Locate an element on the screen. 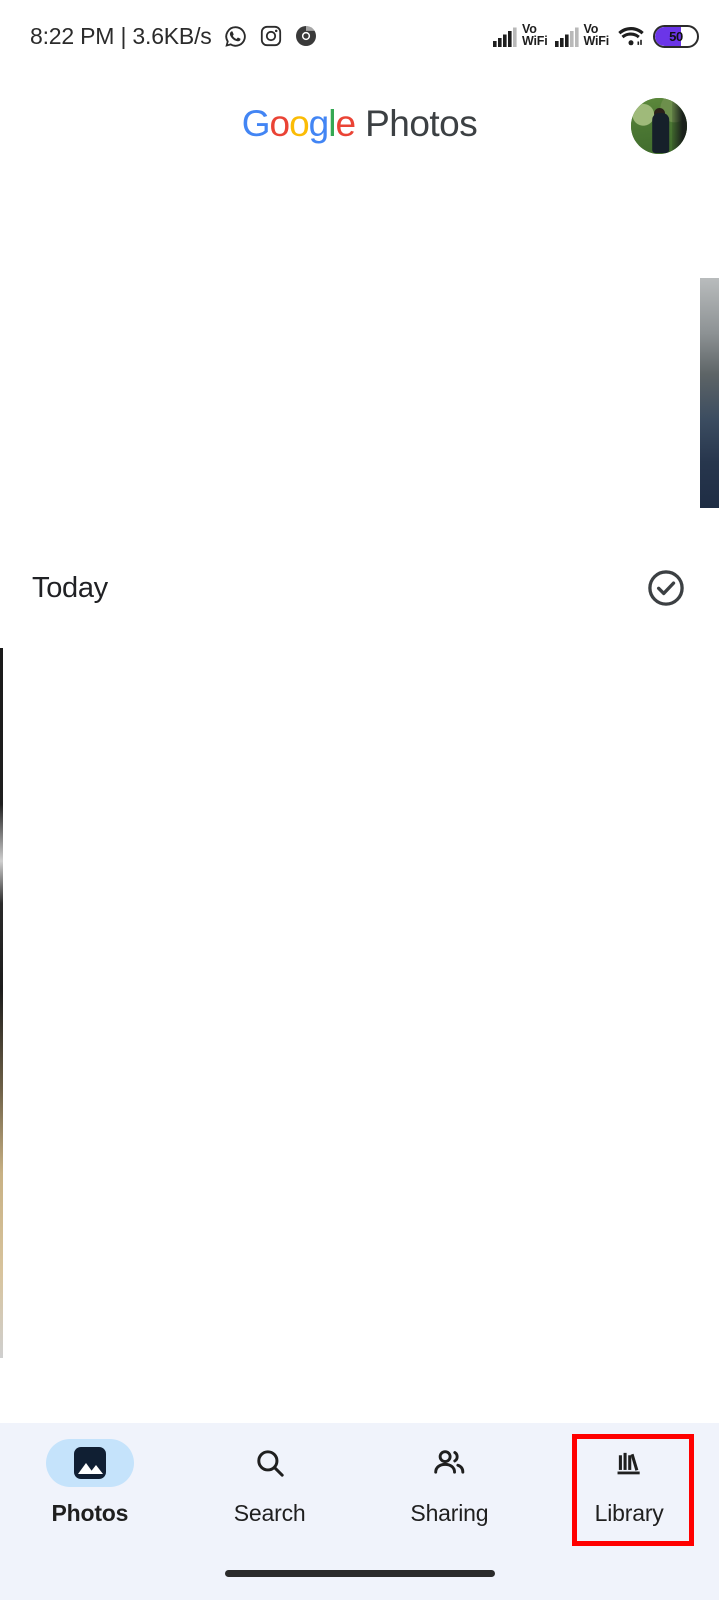 Image resolution: width=719 pixels, height=1600 pixels. google-letter-o1: o is located at coordinates (280, 123).